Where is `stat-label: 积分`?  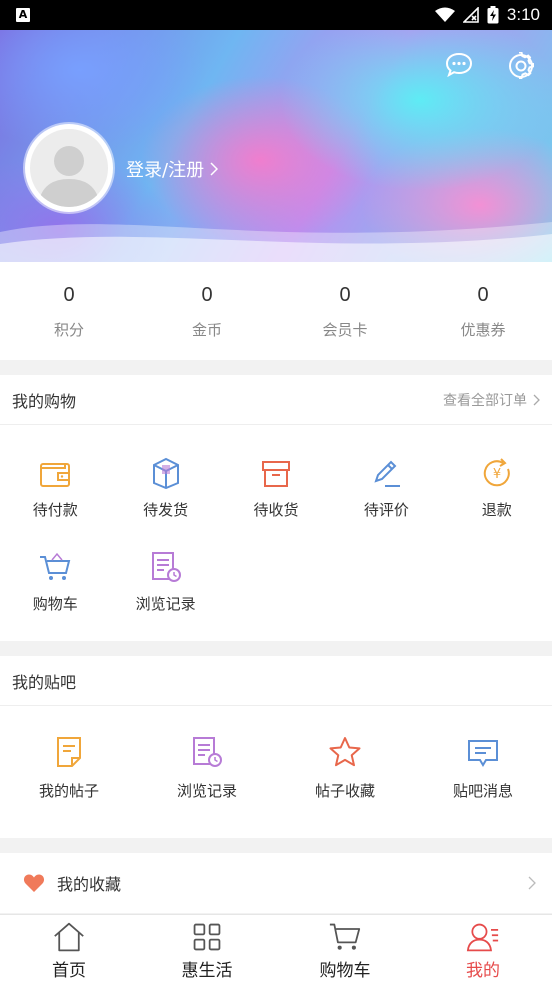
stat-label: 积分 is located at coordinates (68, 330).